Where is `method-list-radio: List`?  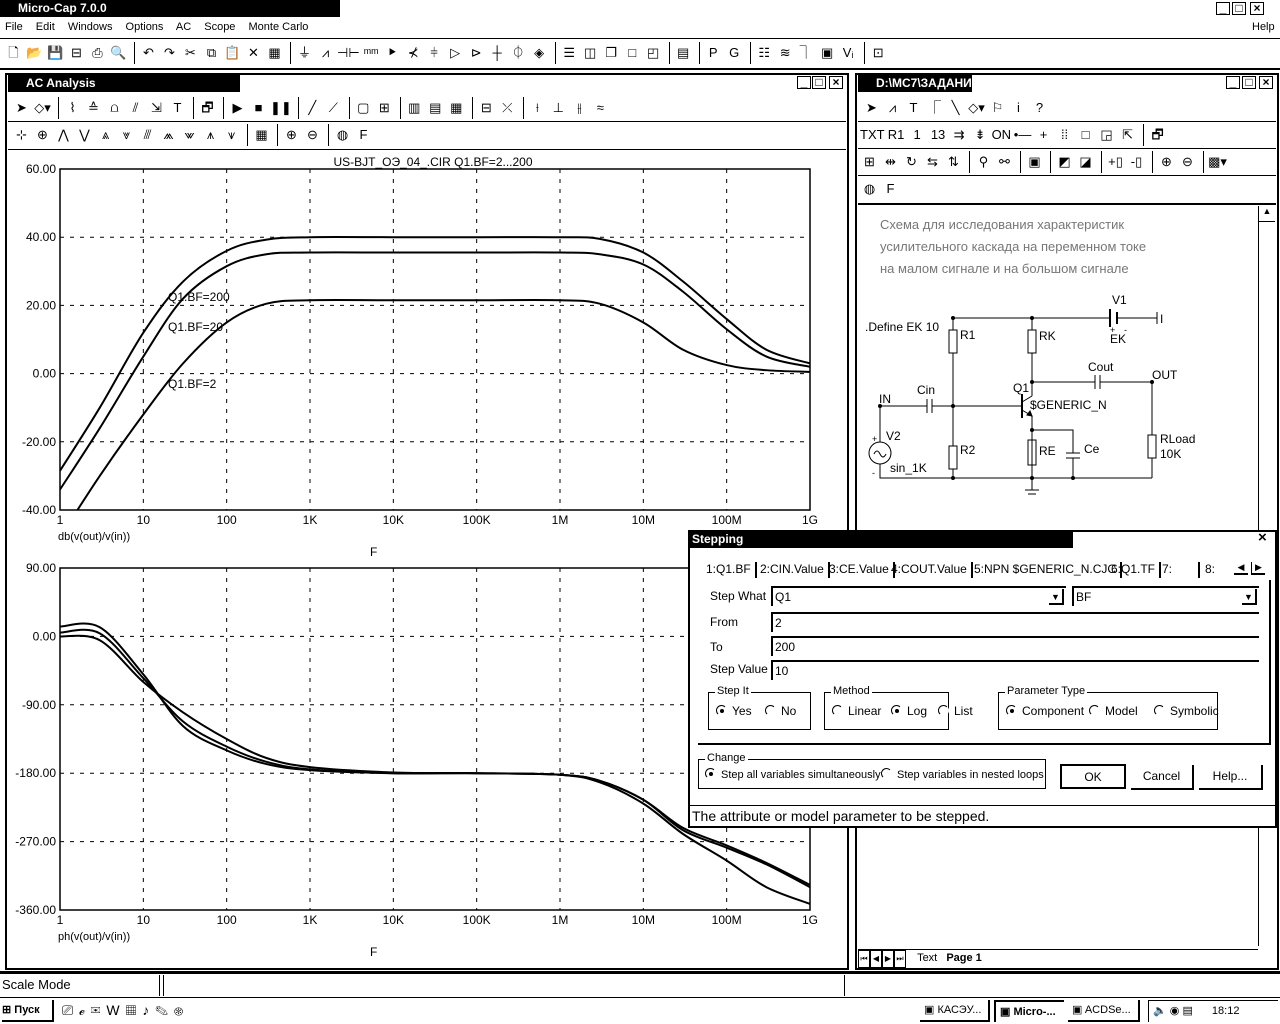
method-list-radio: List is located at coordinates (955, 711).